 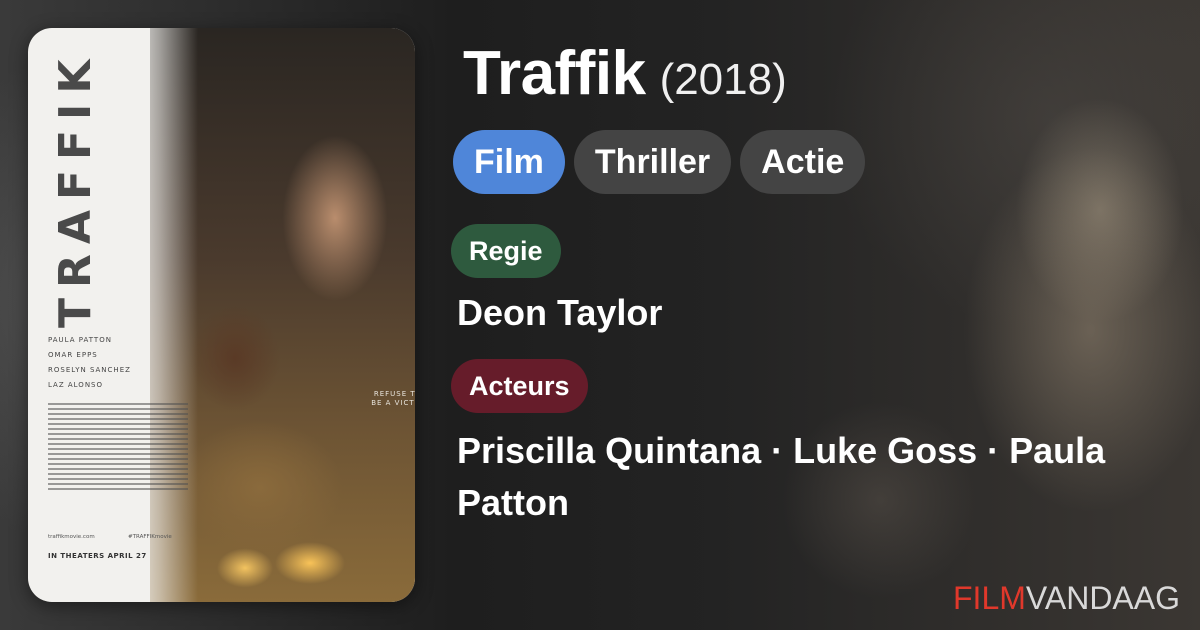 I want to click on logo-part-vandaag: VANDAAG, so click(x=1102, y=598).